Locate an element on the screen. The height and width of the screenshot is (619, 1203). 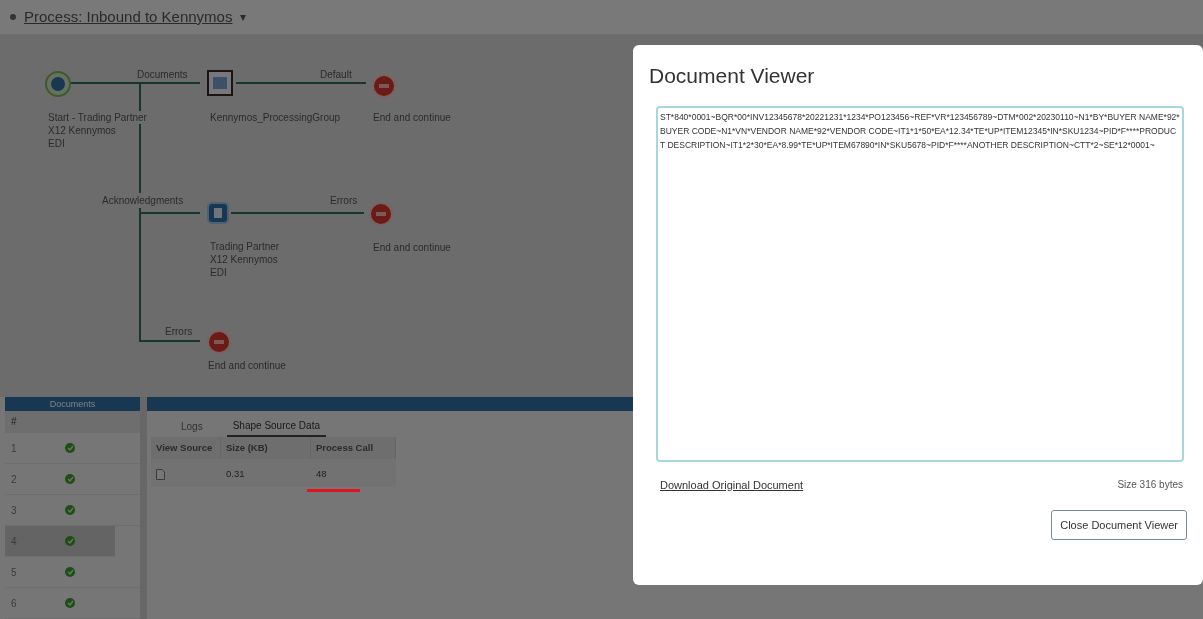
node-label: Kennymos_ProcessingGroup is located at coordinates (276, 117).